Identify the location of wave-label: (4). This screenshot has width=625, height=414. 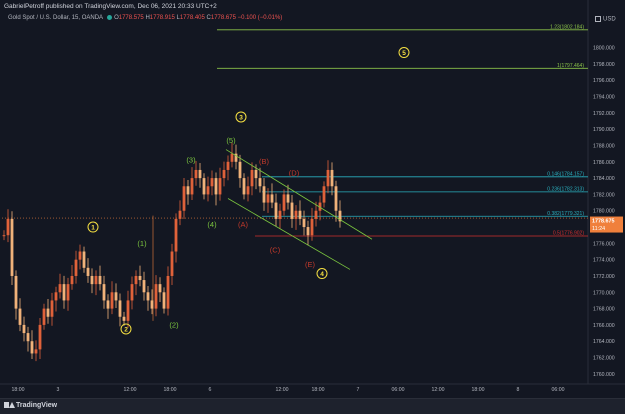
(212, 224).